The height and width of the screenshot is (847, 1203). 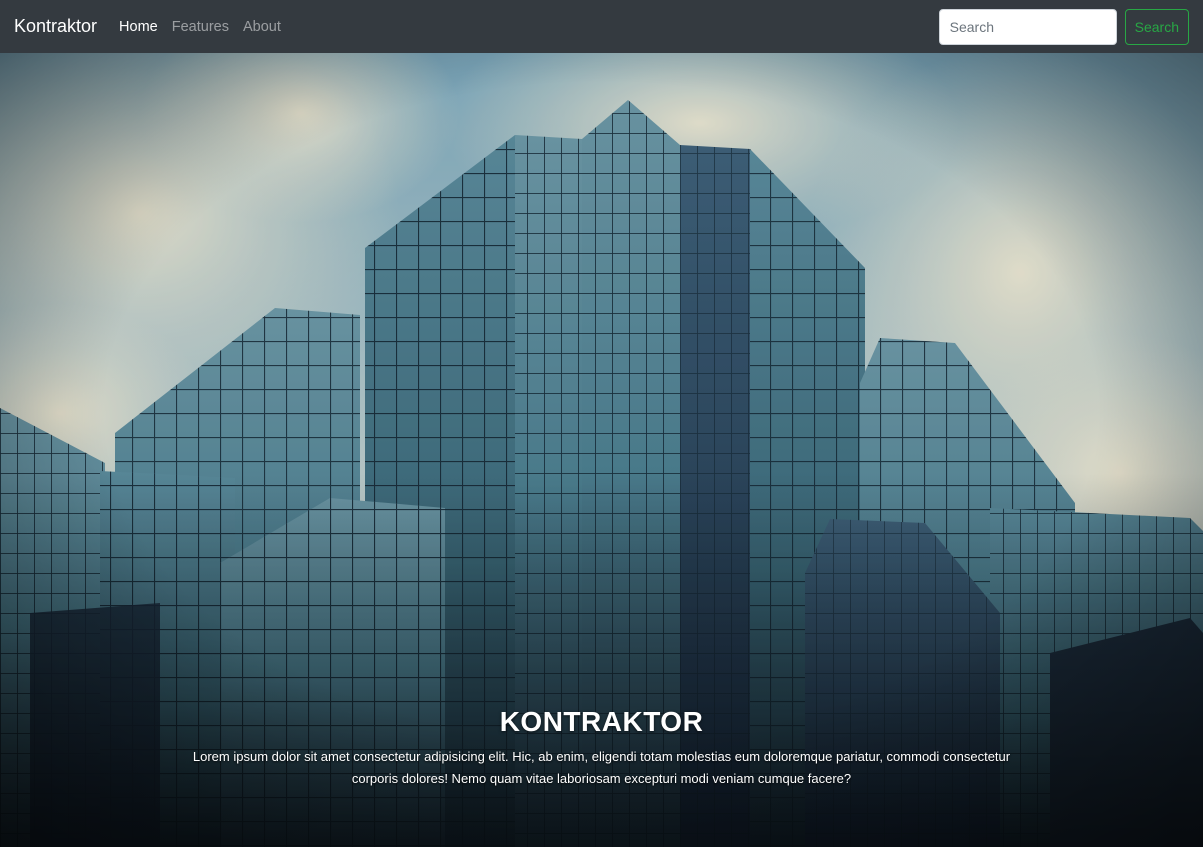 I want to click on nav-link-about: About, so click(x=262, y=27).